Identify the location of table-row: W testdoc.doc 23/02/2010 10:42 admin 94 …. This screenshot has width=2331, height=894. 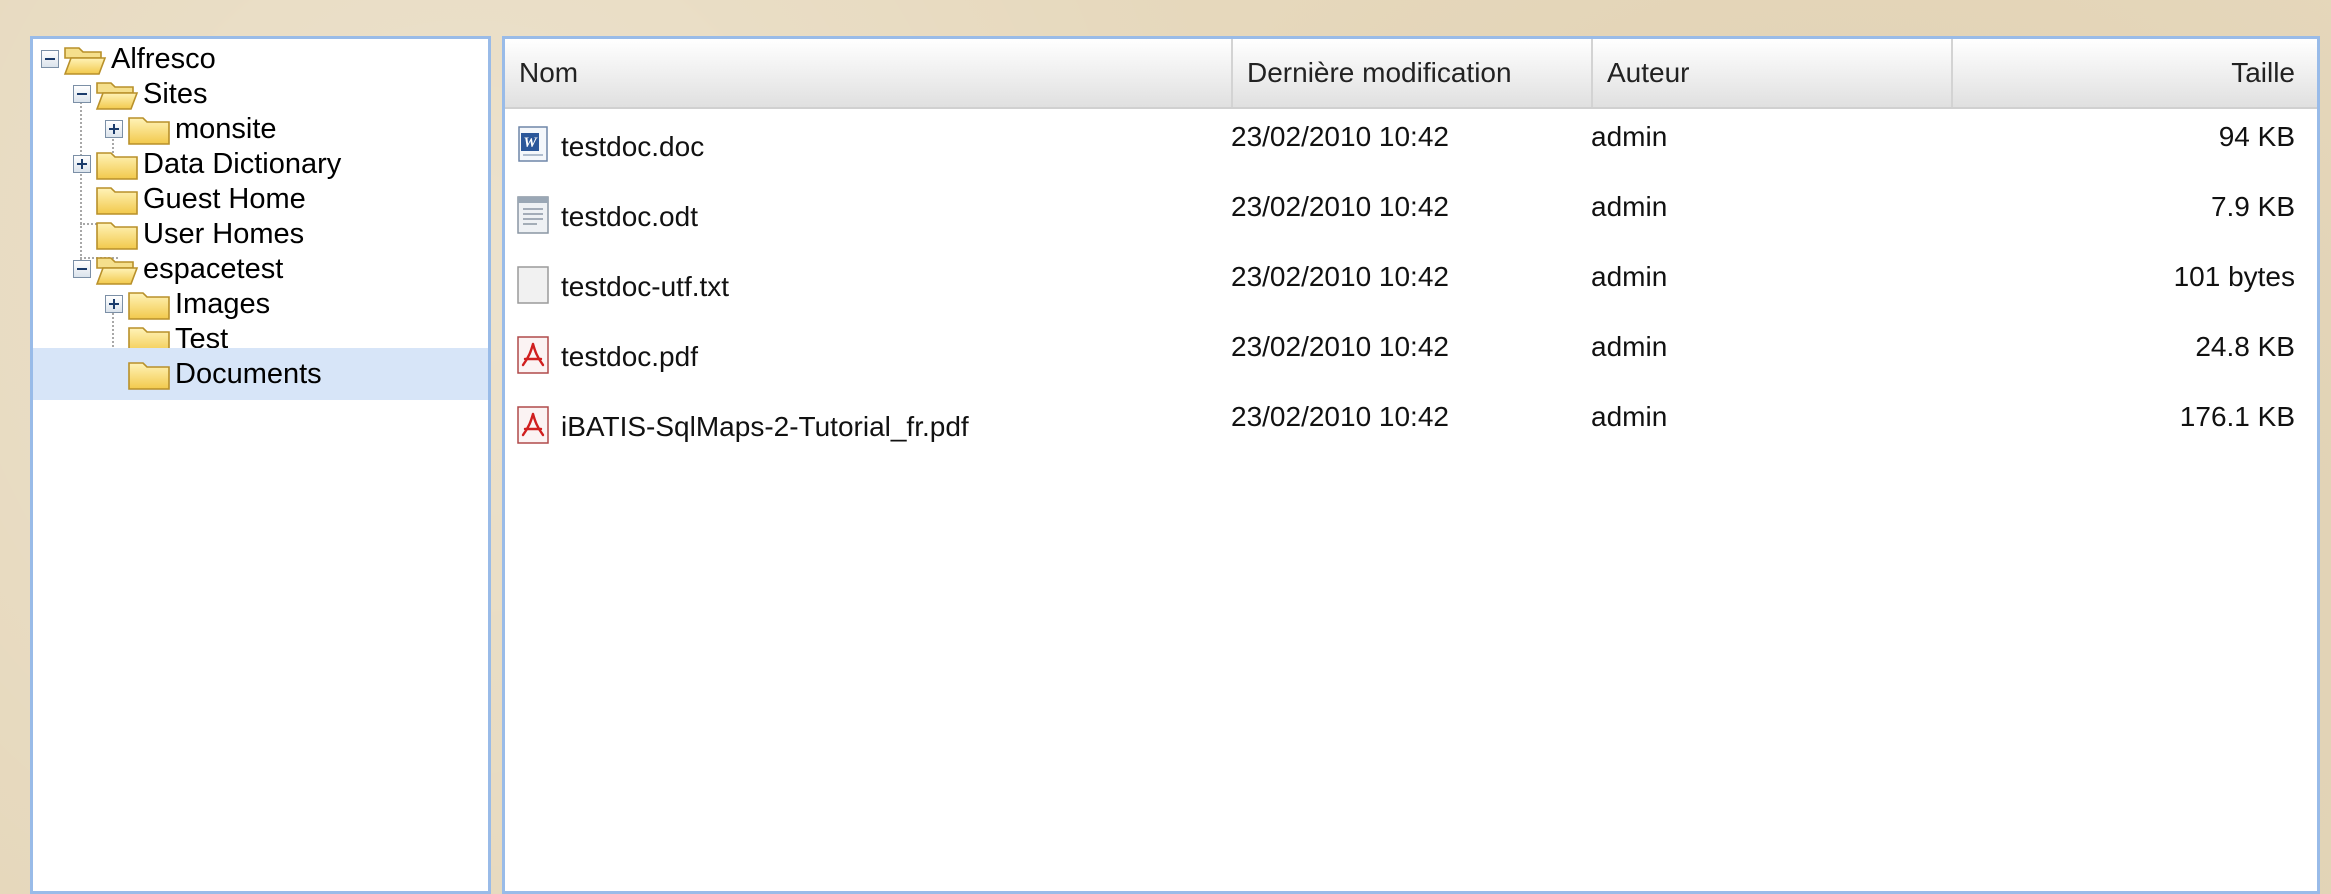
(1411, 146).